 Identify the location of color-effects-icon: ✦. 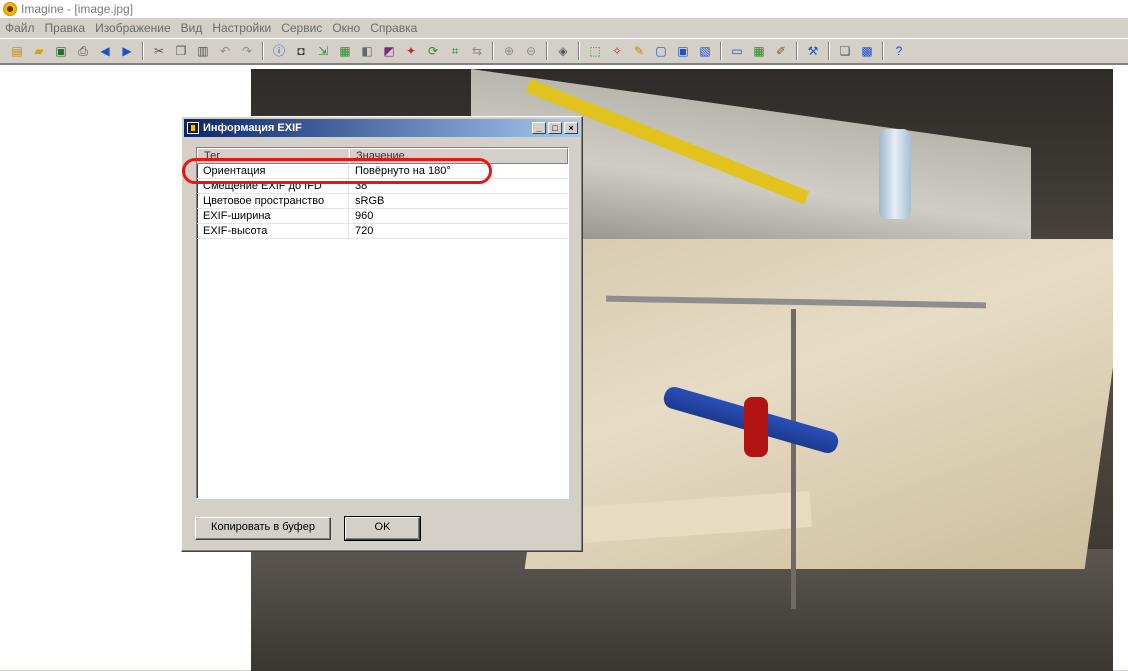
(411, 51).